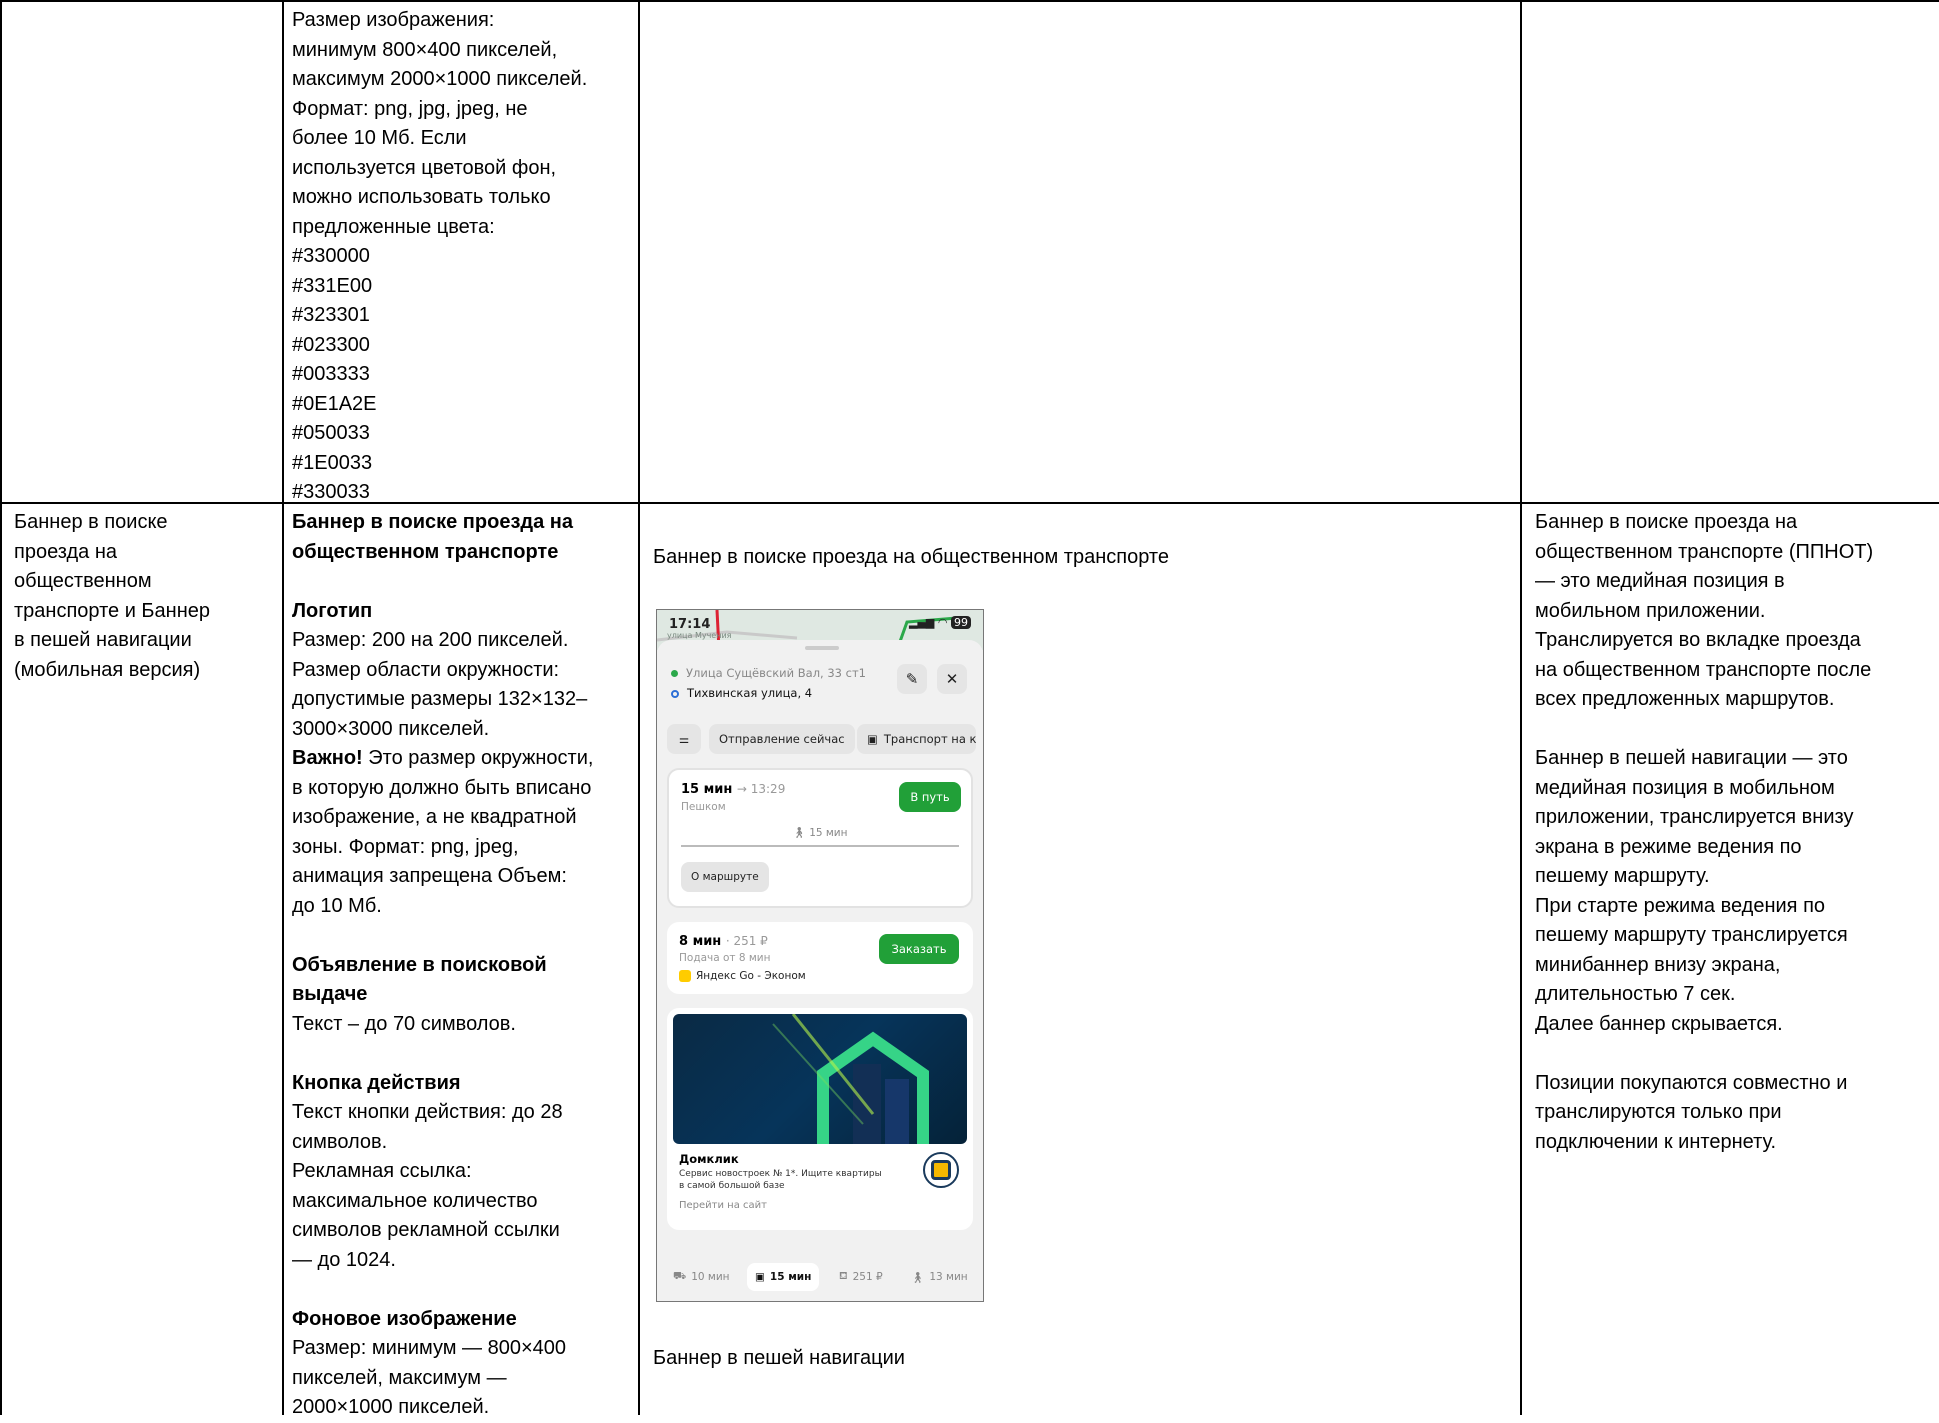 This screenshot has width=1939, height=1423. Describe the element at coordinates (1680, 905) in the screenshot. I see `desc-line: При старте режима ведения по` at that location.